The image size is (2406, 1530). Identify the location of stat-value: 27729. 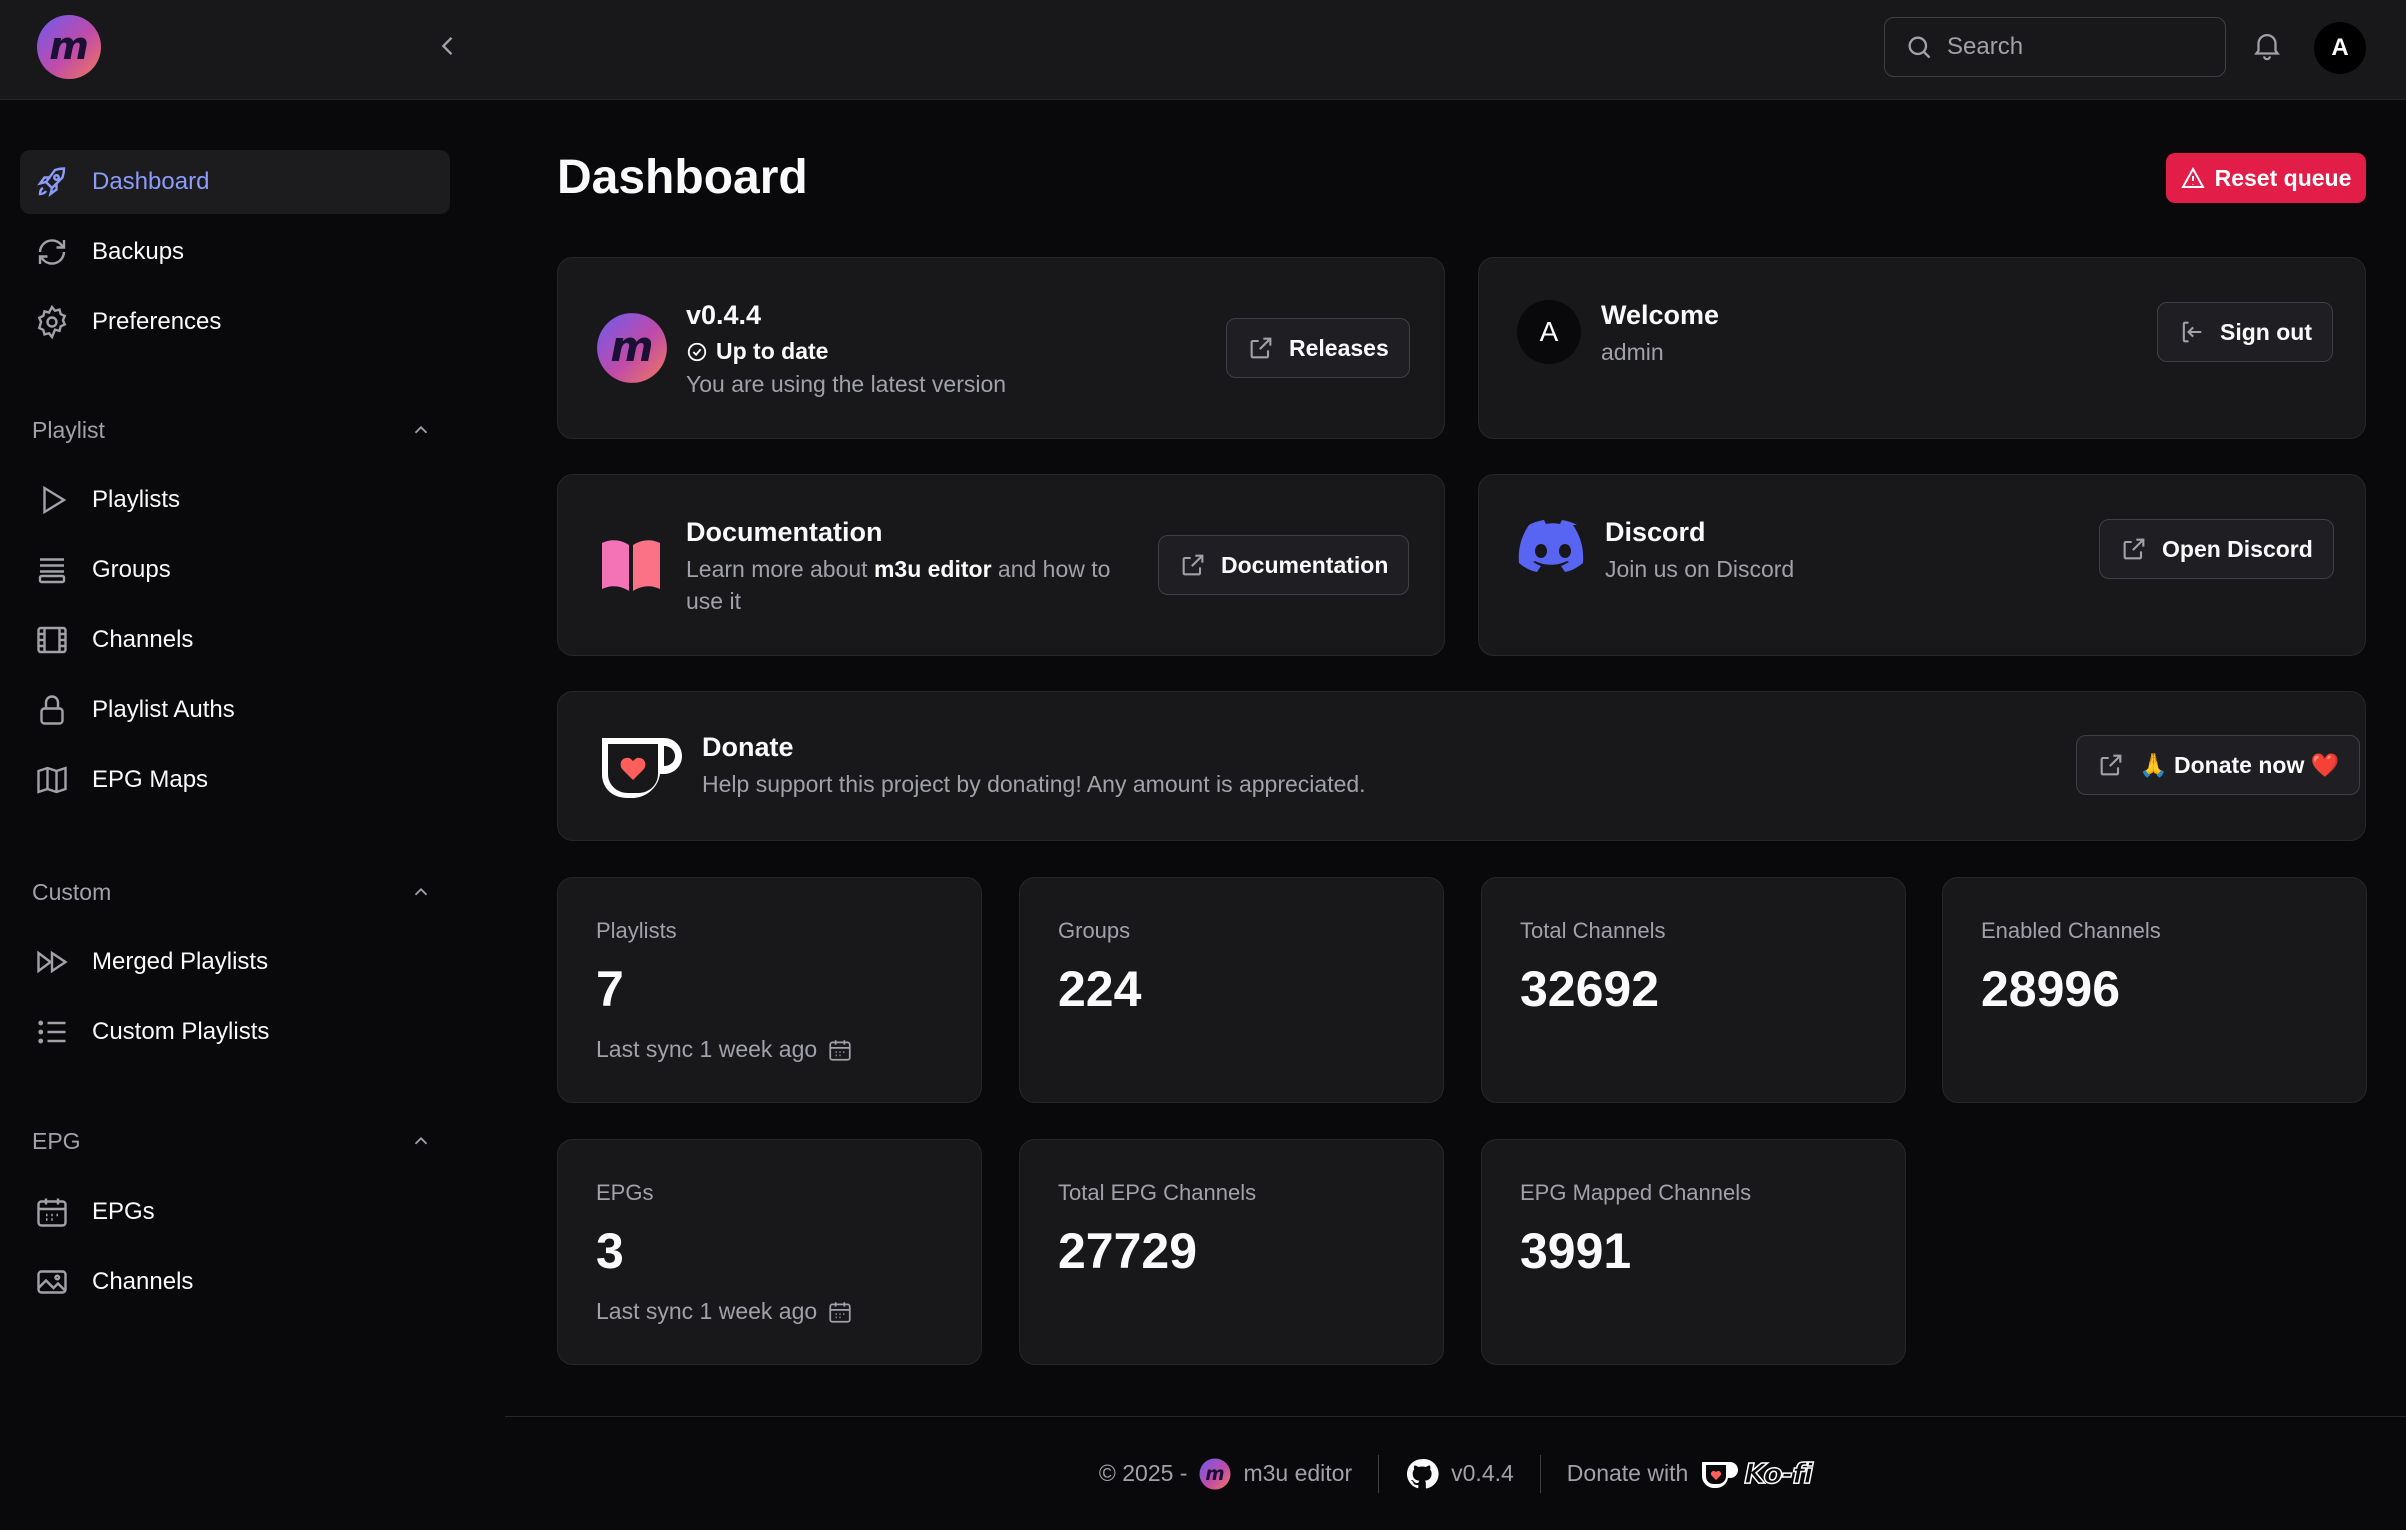
(1128, 1251).